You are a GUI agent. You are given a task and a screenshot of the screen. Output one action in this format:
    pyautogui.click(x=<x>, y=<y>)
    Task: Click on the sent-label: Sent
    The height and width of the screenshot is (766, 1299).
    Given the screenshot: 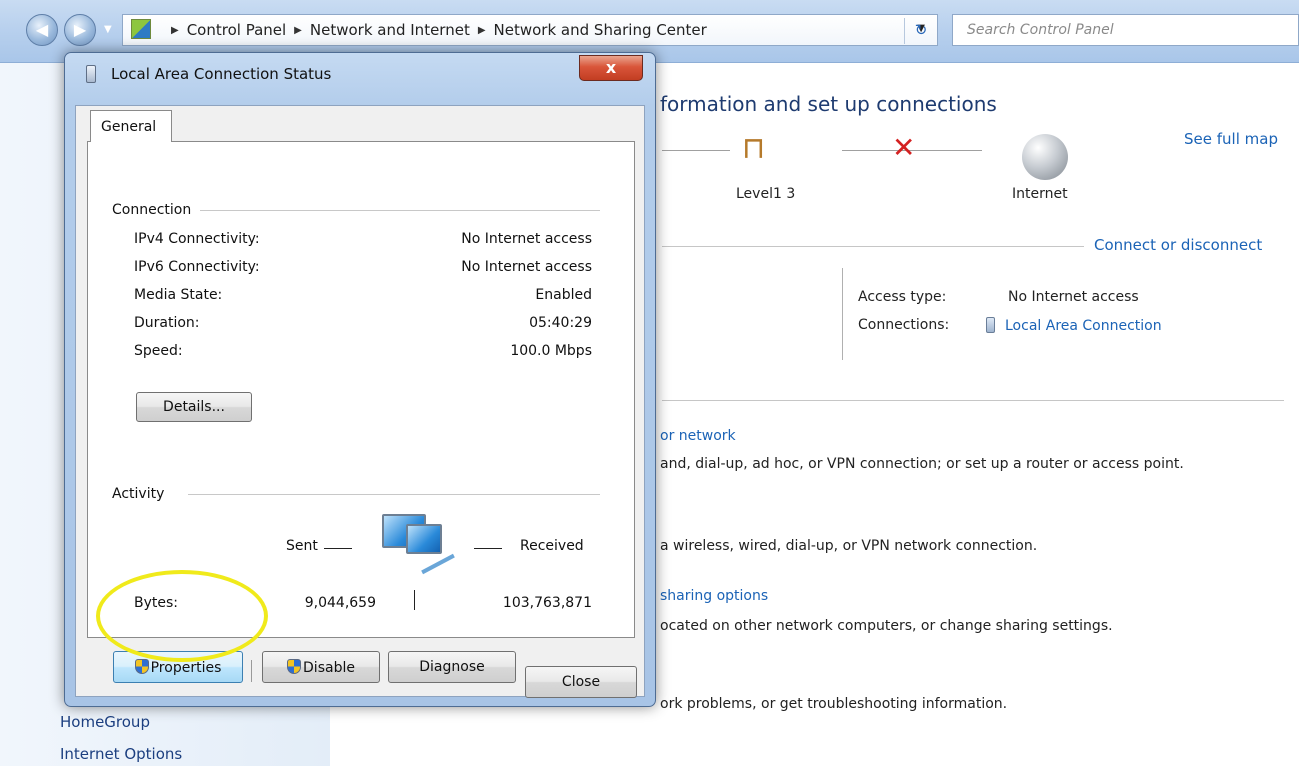 What is the action you would take?
    pyautogui.click(x=302, y=546)
    